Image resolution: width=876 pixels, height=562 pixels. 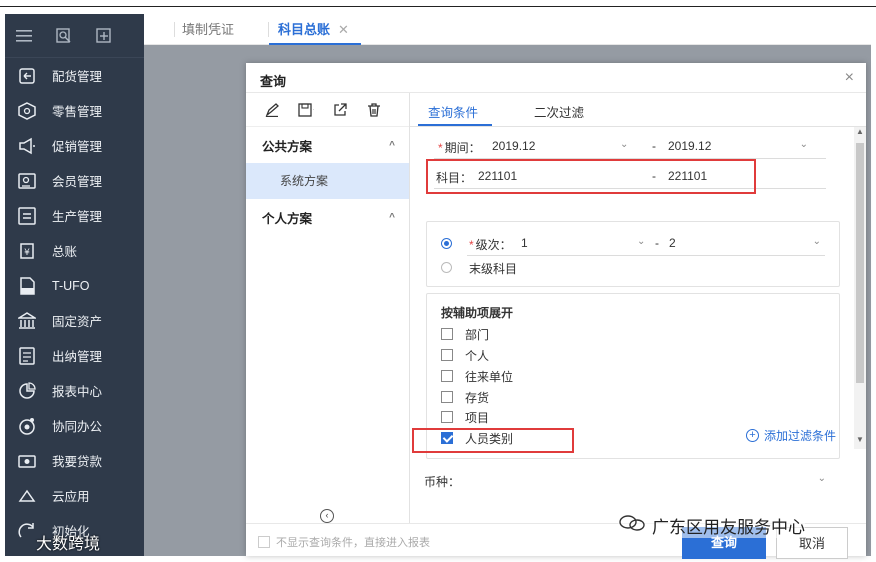 What do you see at coordinates (860, 263) in the screenshot?
I see `scroll-thumb` at bounding box center [860, 263].